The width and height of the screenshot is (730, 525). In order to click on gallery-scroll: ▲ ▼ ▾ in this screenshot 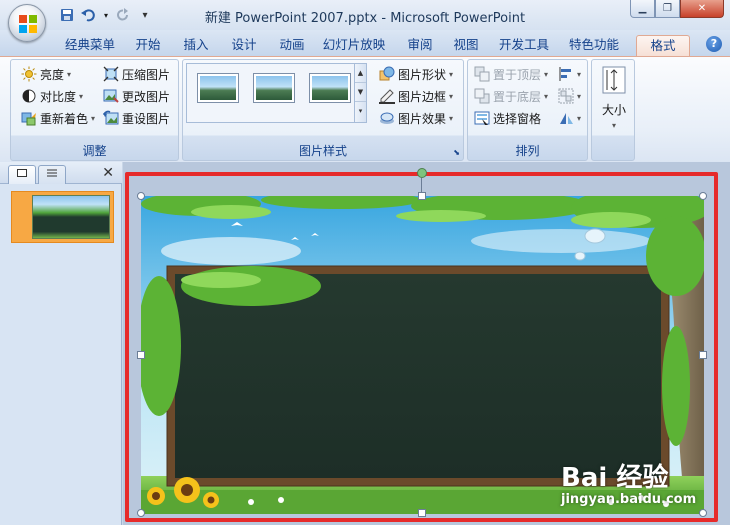, I will do `click(360, 93)`.